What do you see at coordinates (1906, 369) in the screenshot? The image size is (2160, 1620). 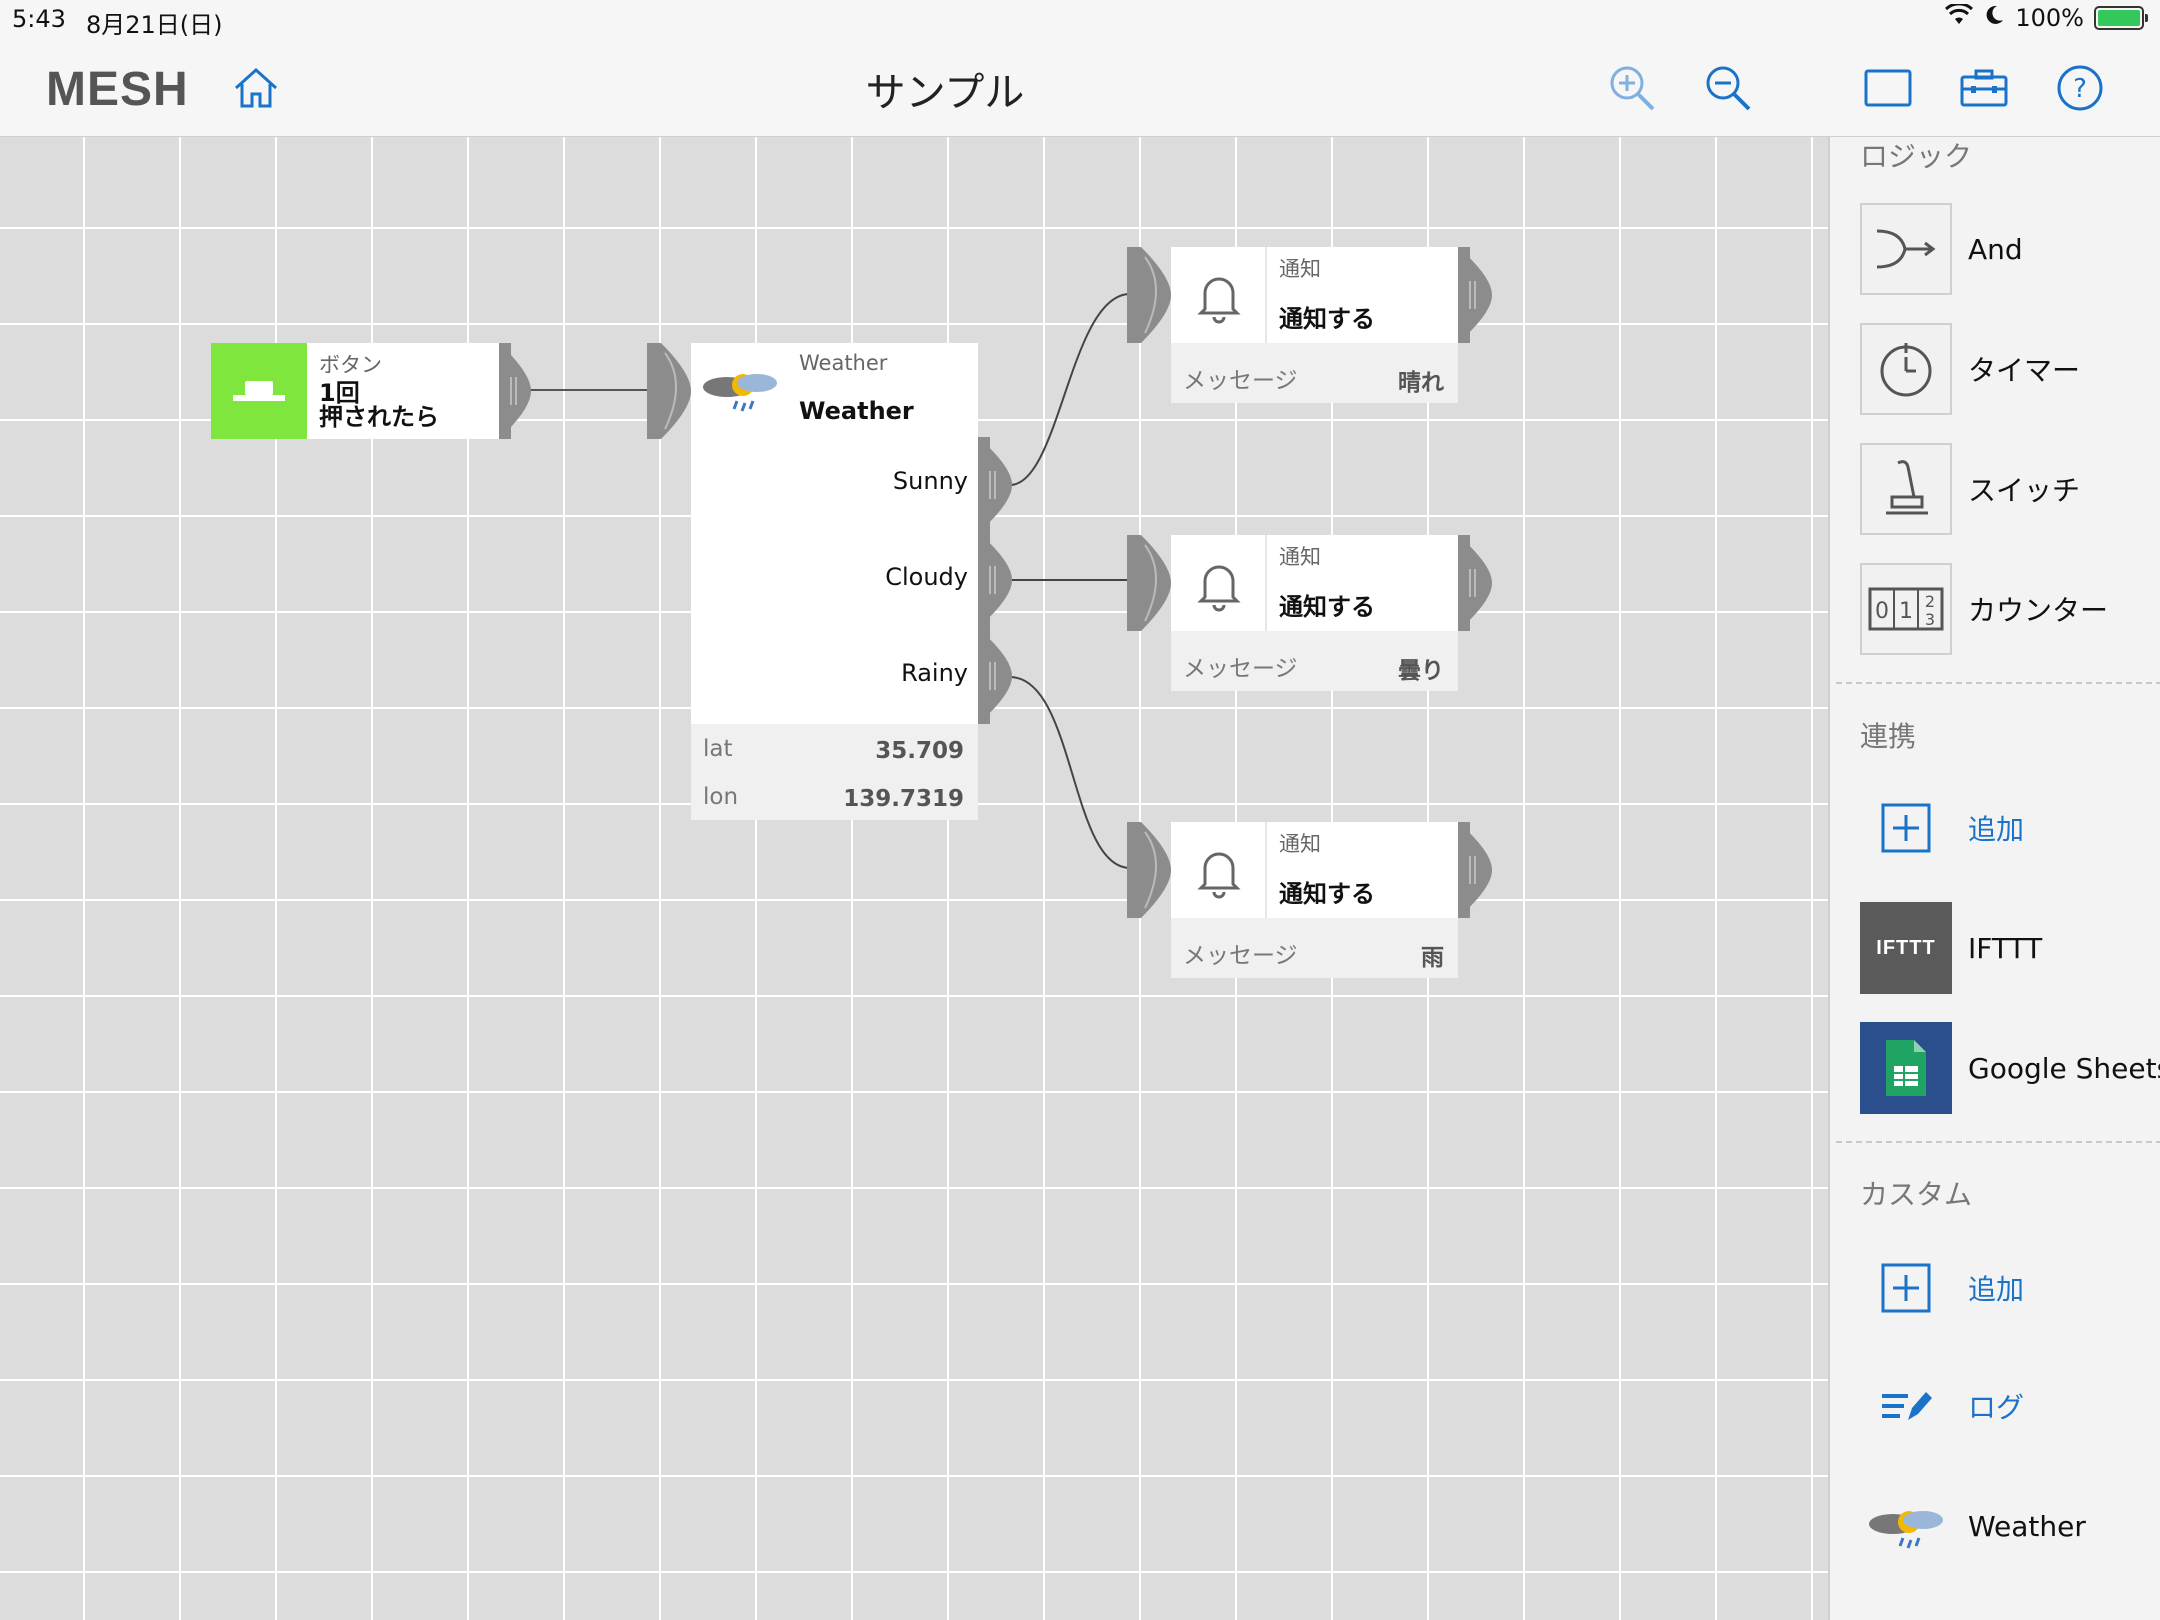 I see `timer-icon` at bounding box center [1906, 369].